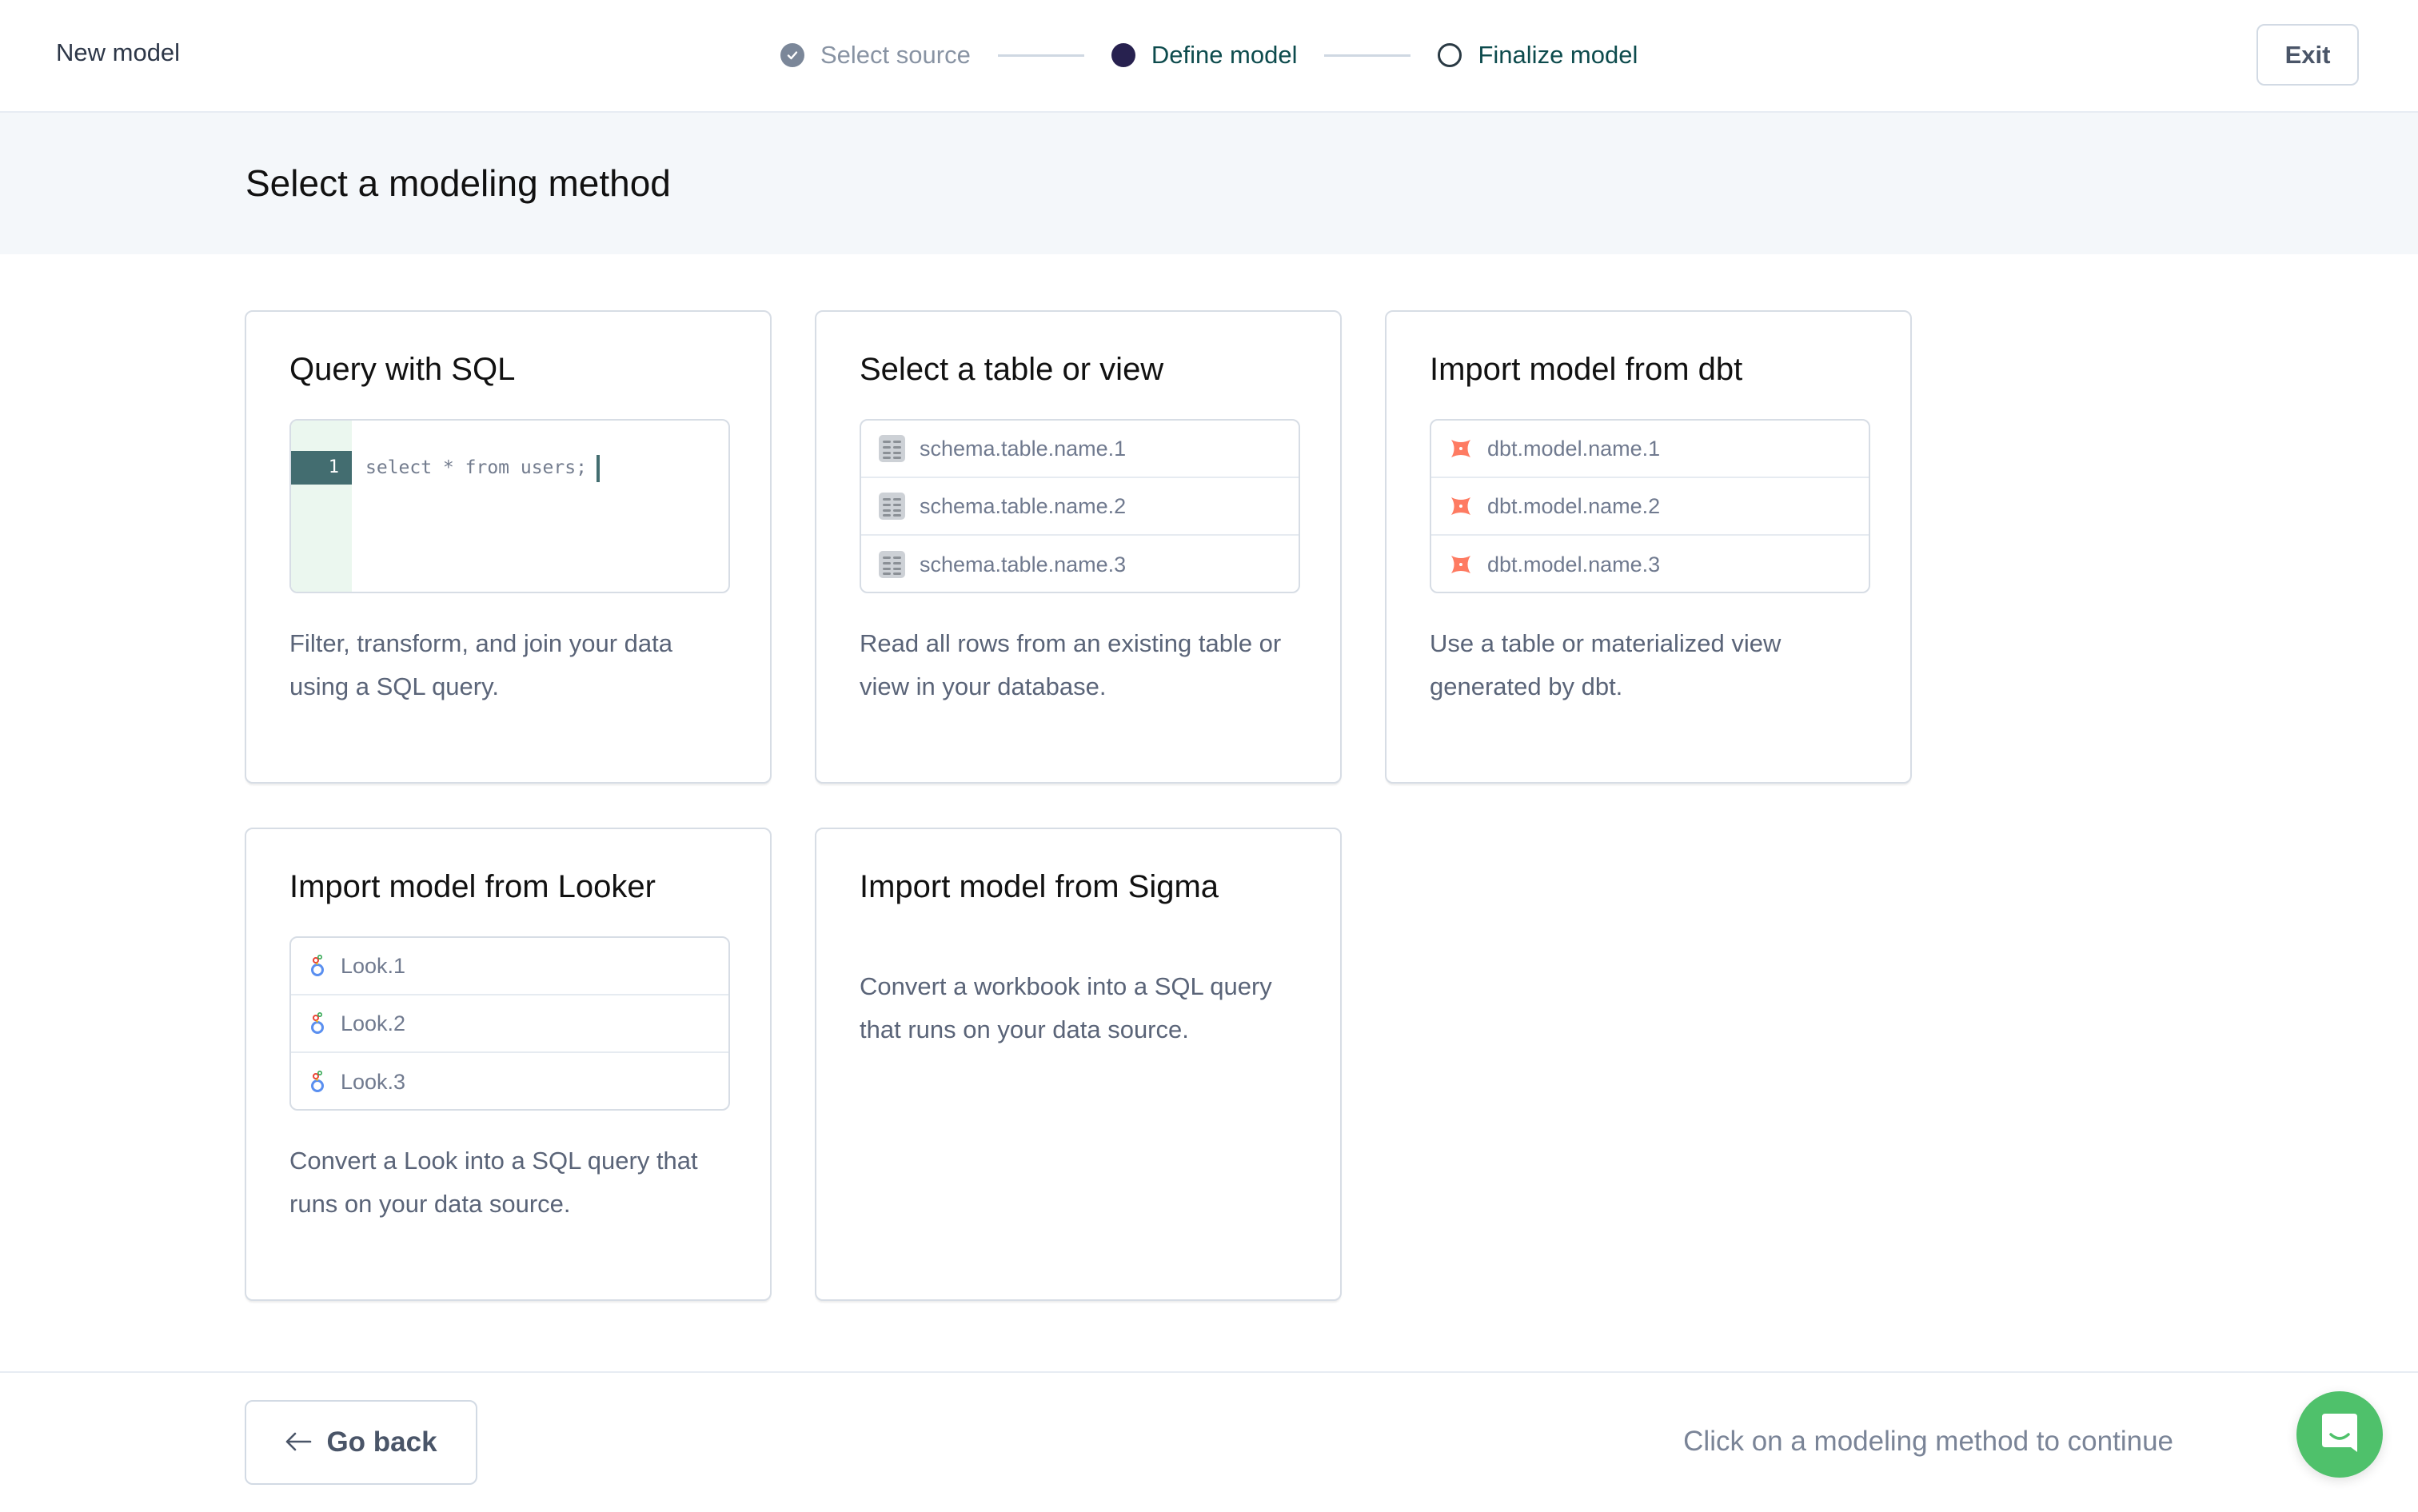 Image resolution: width=2418 pixels, height=1512 pixels. What do you see at coordinates (1574, 448) in the screenshot?
I see `item-label: dbt.model.name.1` at bounding box center [1574, 448].